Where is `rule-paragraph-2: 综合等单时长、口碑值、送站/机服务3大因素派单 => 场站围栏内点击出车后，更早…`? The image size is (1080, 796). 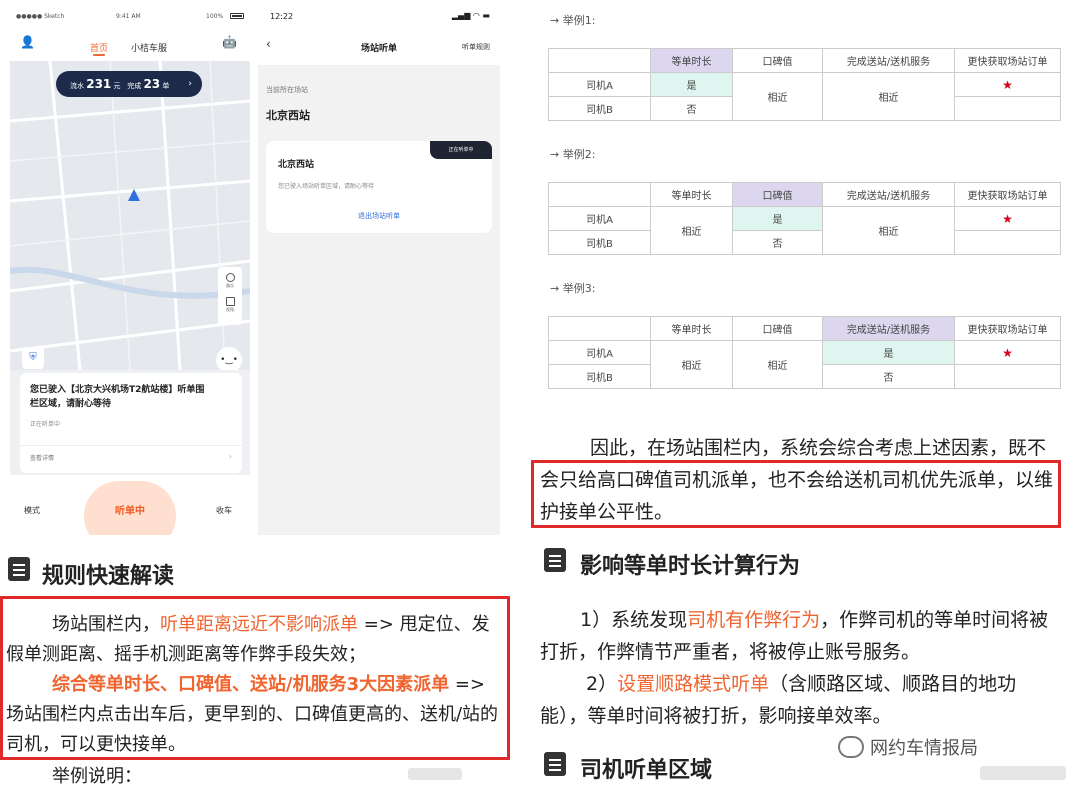 rule-paragraph-2: 综合等单时长、口碑值、送站/机服务3大因素派单 => 场站围栏内点击出车后，更早… is located at coordinates (252, 714).